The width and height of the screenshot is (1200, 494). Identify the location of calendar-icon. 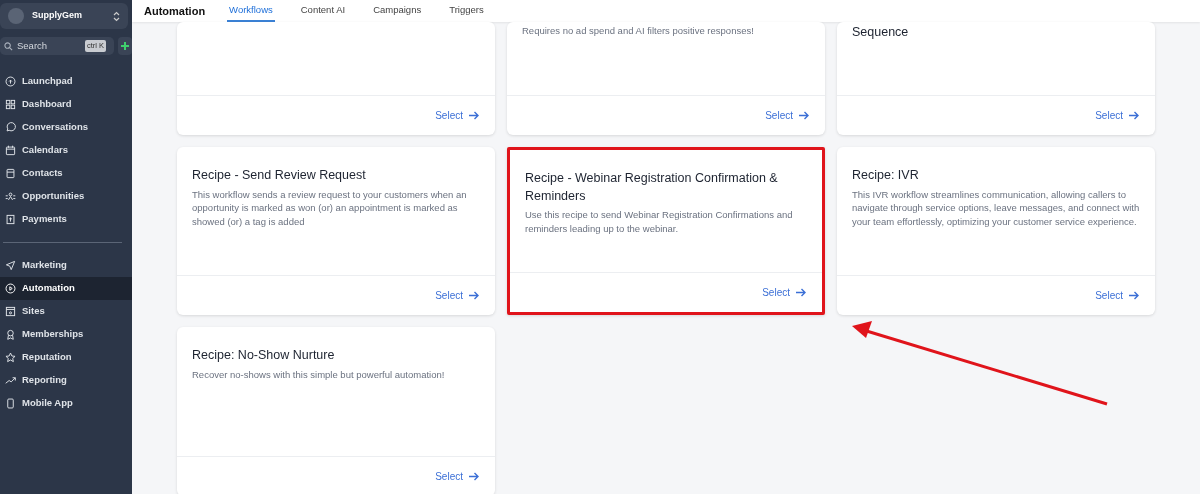
(10, 150).